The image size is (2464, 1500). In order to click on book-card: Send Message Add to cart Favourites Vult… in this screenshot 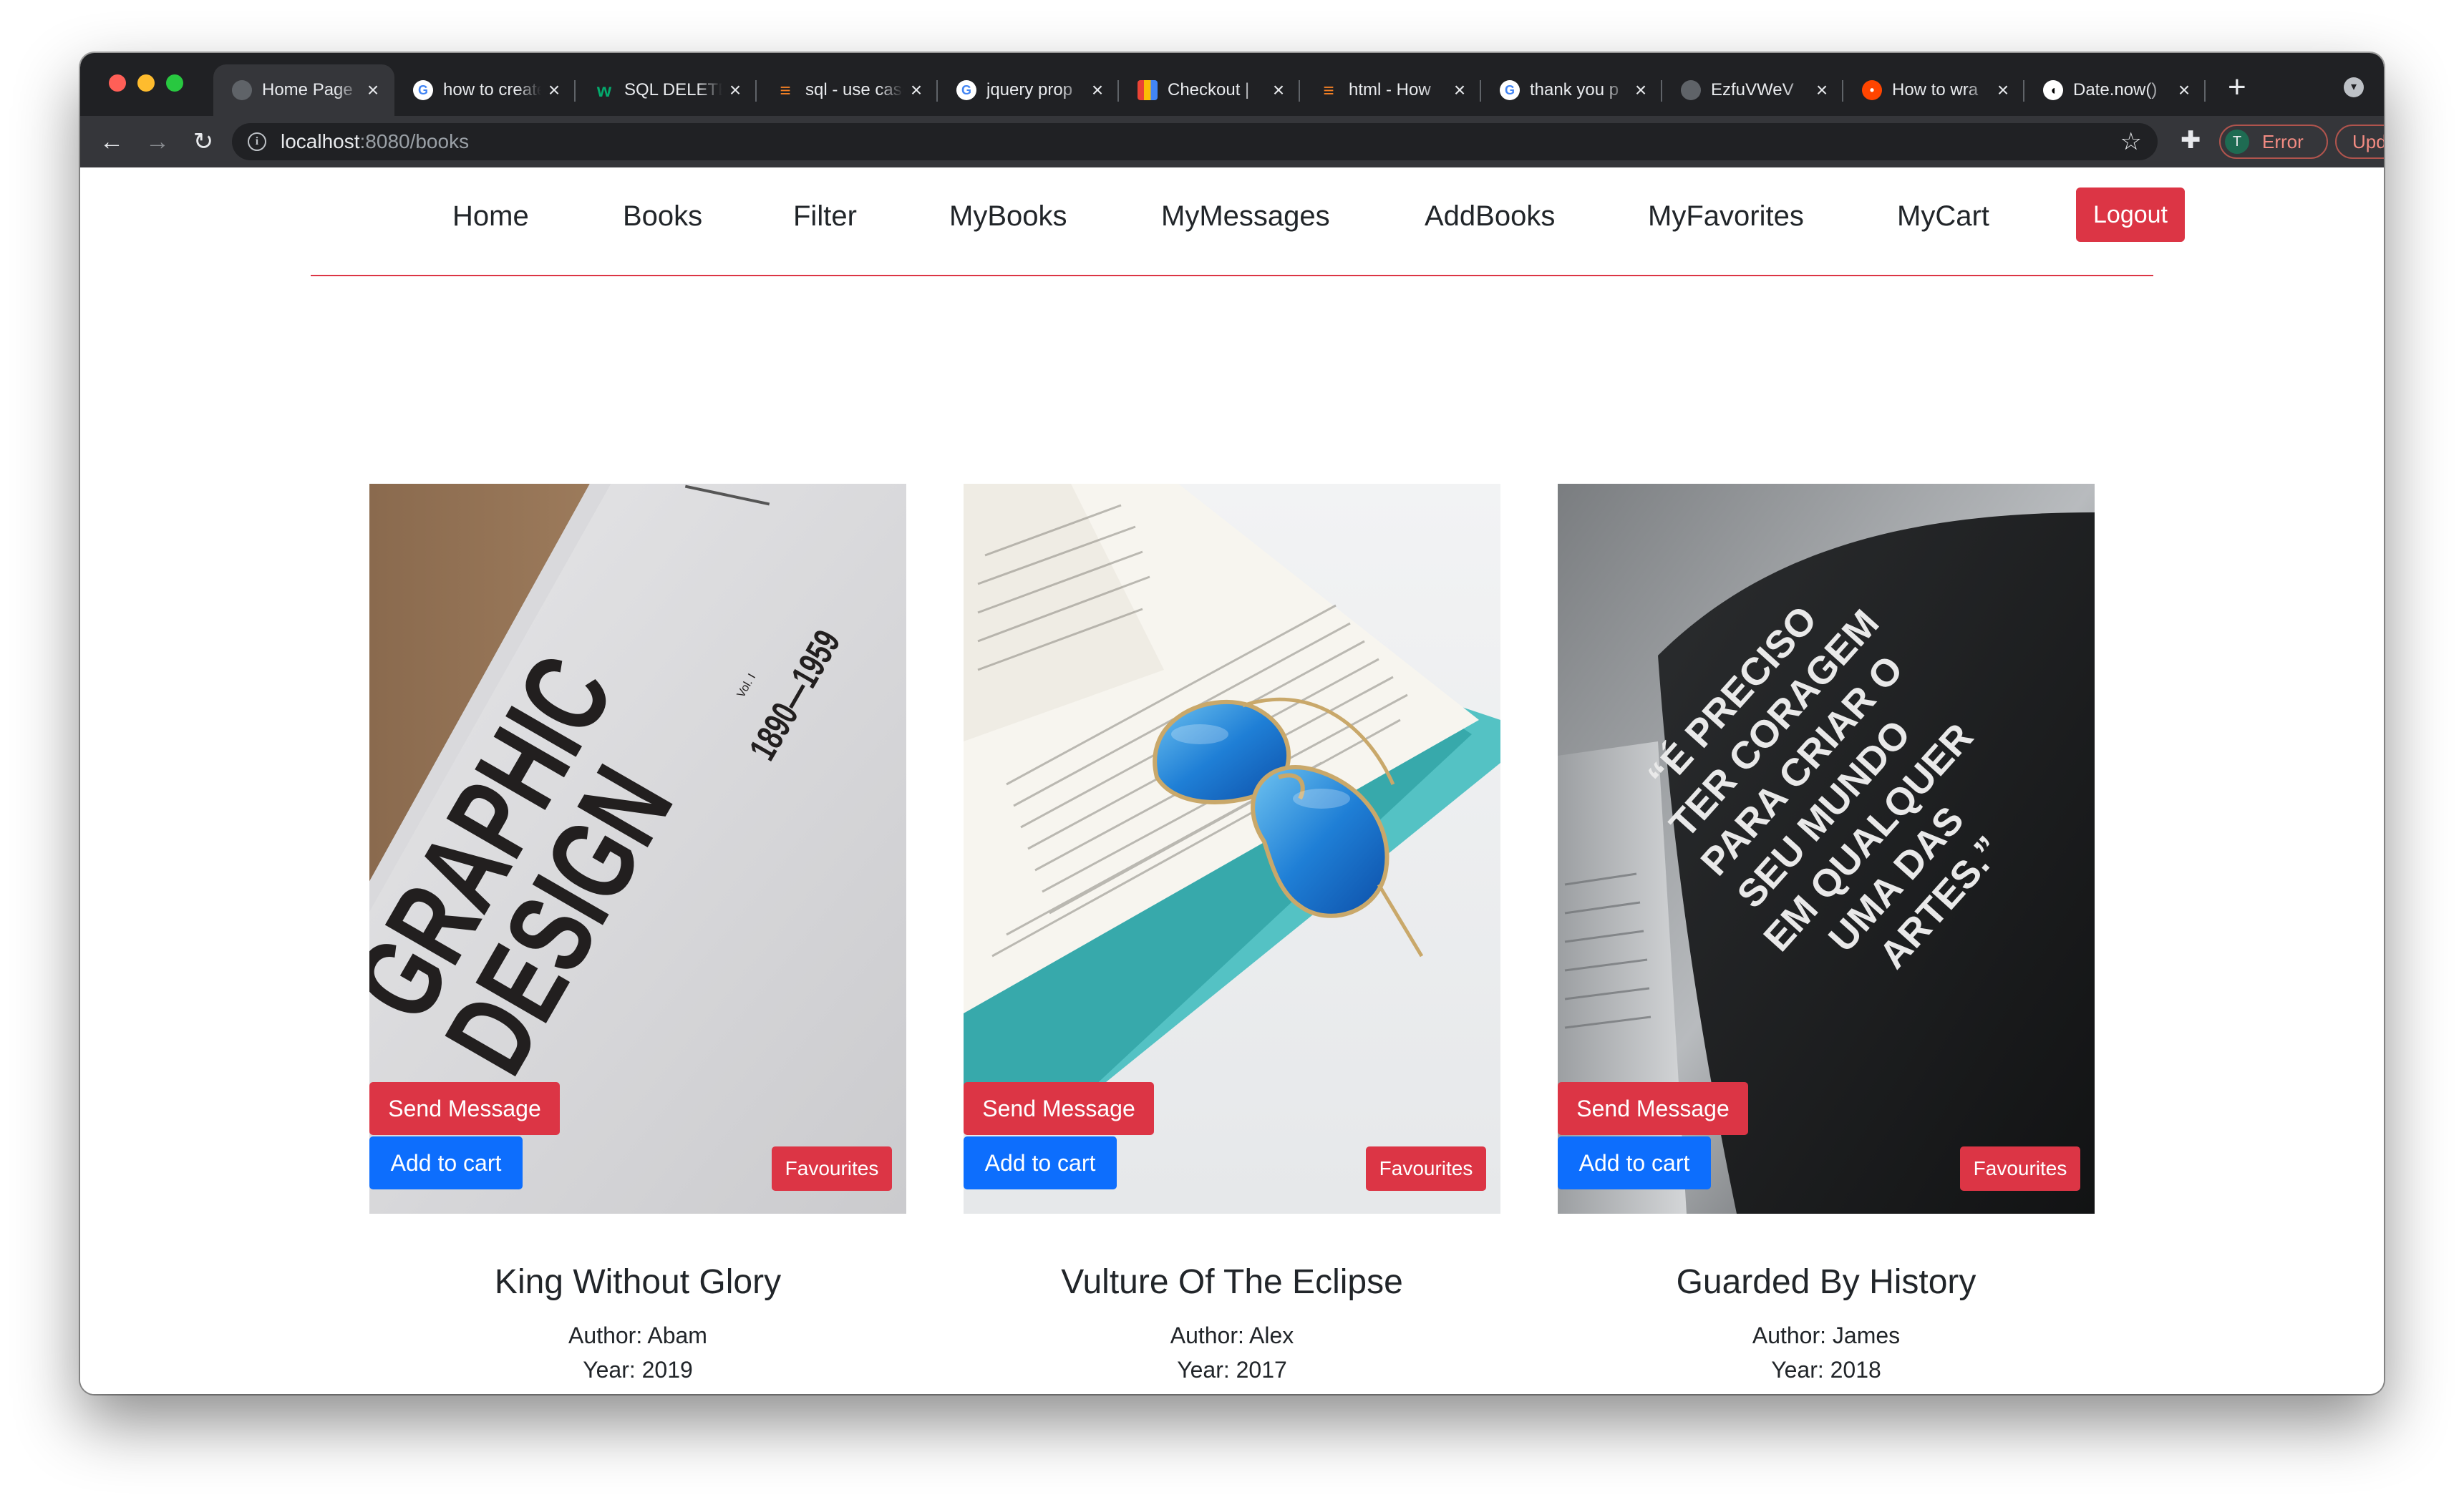, I will do `click(1232, 939)`.